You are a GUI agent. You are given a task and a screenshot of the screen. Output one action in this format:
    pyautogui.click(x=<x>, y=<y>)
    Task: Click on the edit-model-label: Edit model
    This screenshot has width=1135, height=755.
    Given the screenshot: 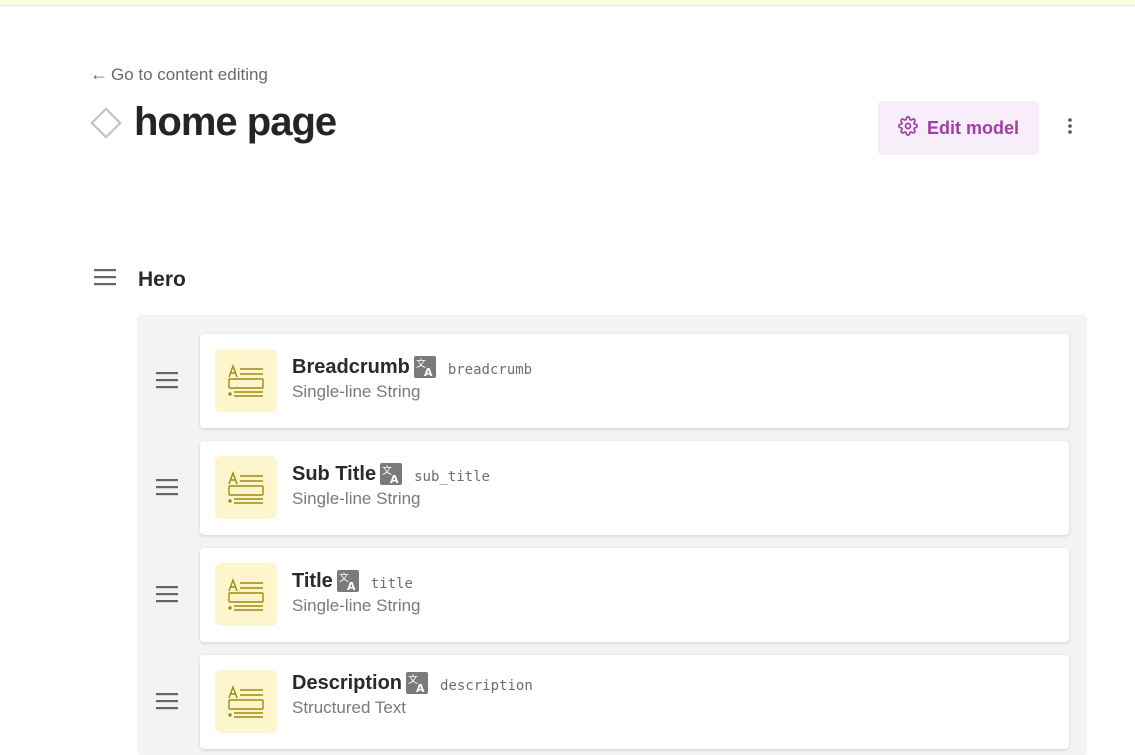 What is the action you would take?
    pyautogui.click(x=972, y=127)
    